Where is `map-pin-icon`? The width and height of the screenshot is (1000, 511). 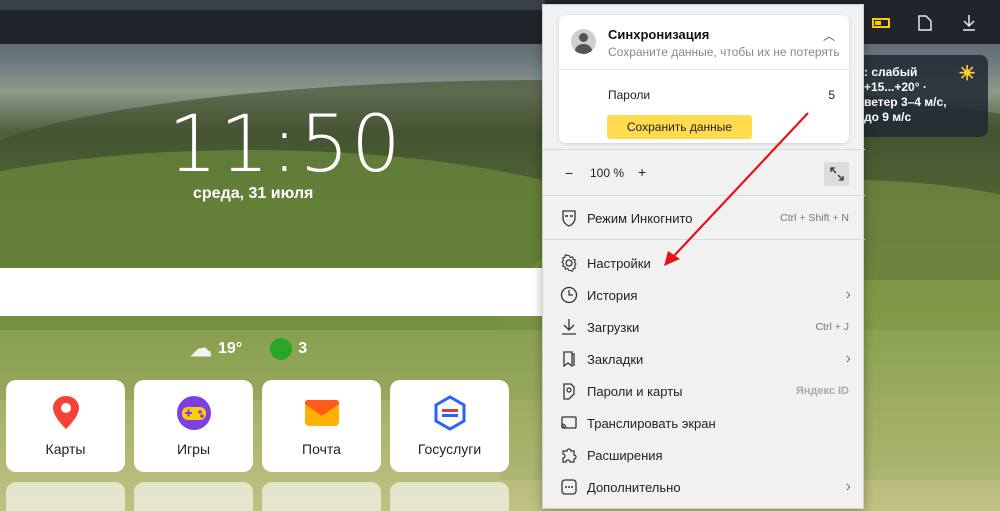 map-pin-icon is located at coordinates (66, 413).